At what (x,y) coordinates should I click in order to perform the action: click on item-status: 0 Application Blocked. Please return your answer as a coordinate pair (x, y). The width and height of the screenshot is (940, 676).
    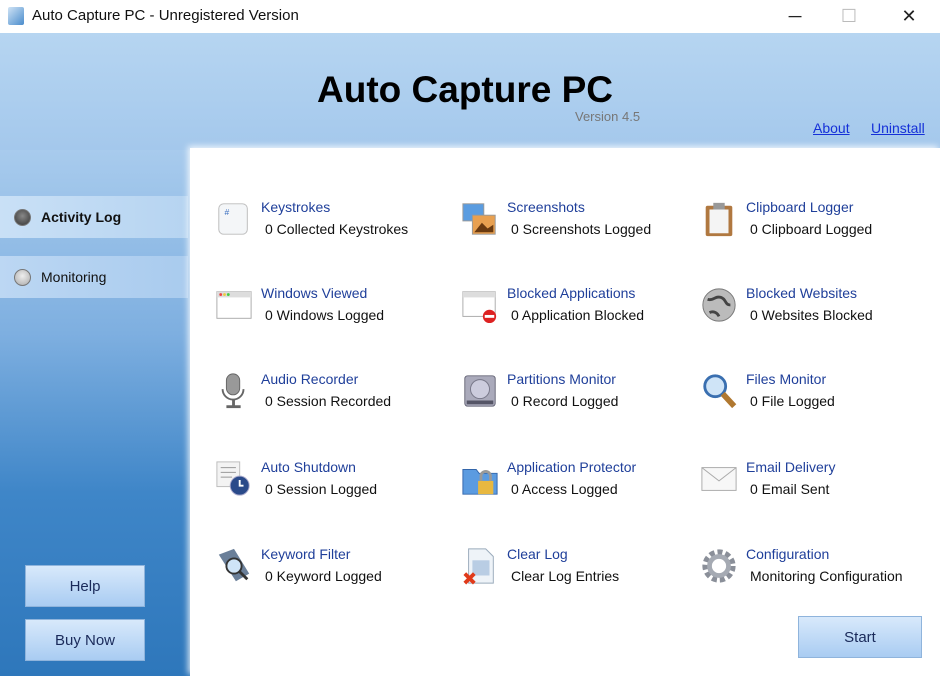
    Looking at the image, I should click on (578, 315).